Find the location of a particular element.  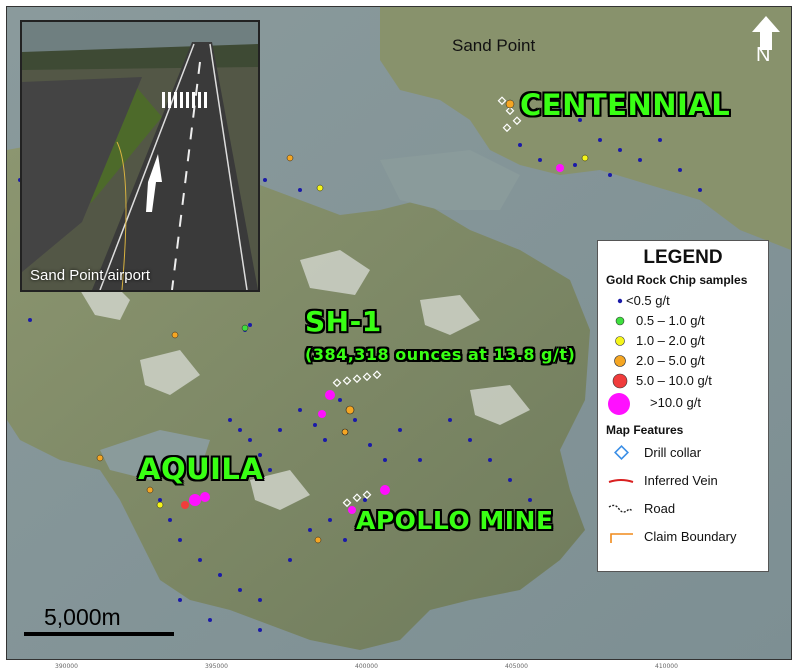

legend-item-sample: 1.0 – 2.0 g/t is located at coordinates (683, 341).